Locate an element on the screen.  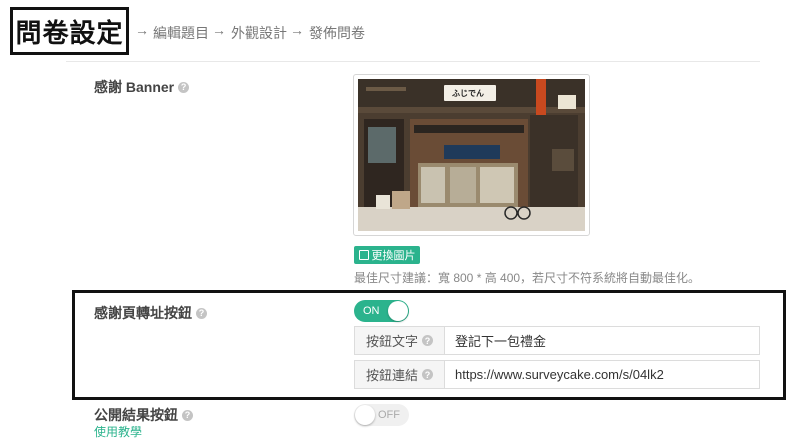
toggle-state-label: ON is located at coordinates (371, 311).